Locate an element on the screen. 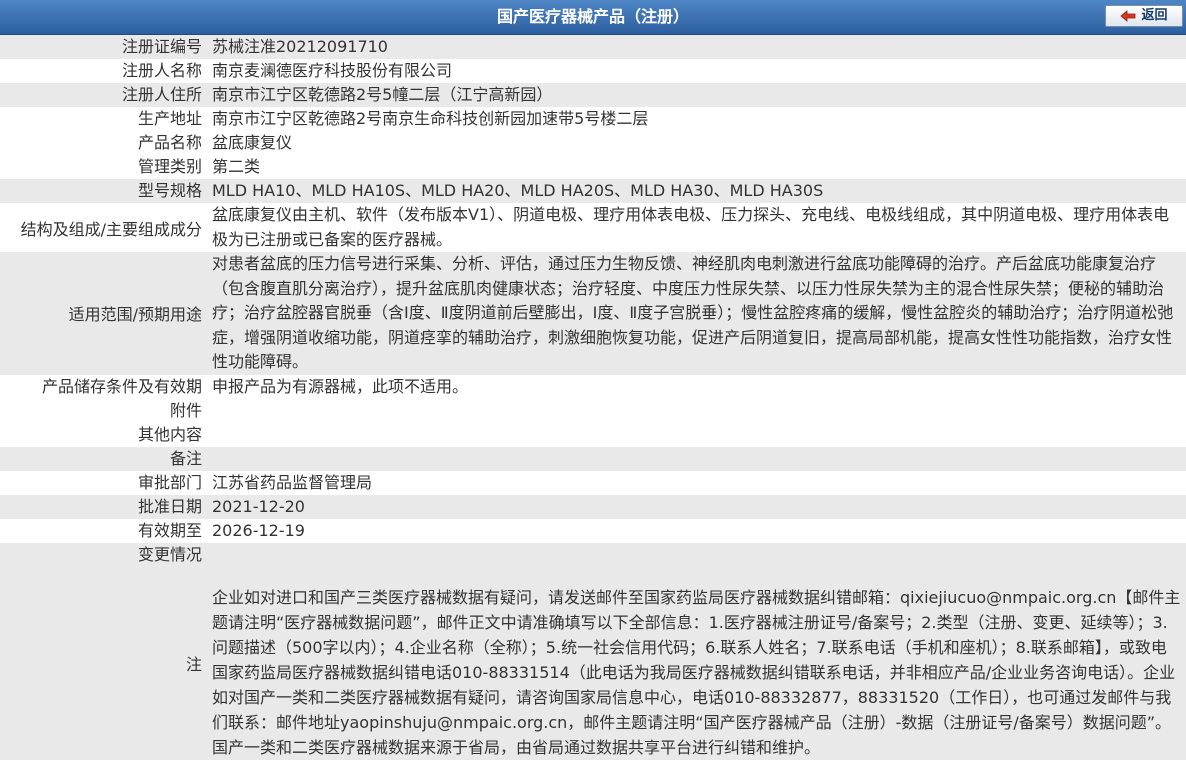  field-value: 南京麦澜德医疗科技股份有限公司 is located at coordinates (695, 71).